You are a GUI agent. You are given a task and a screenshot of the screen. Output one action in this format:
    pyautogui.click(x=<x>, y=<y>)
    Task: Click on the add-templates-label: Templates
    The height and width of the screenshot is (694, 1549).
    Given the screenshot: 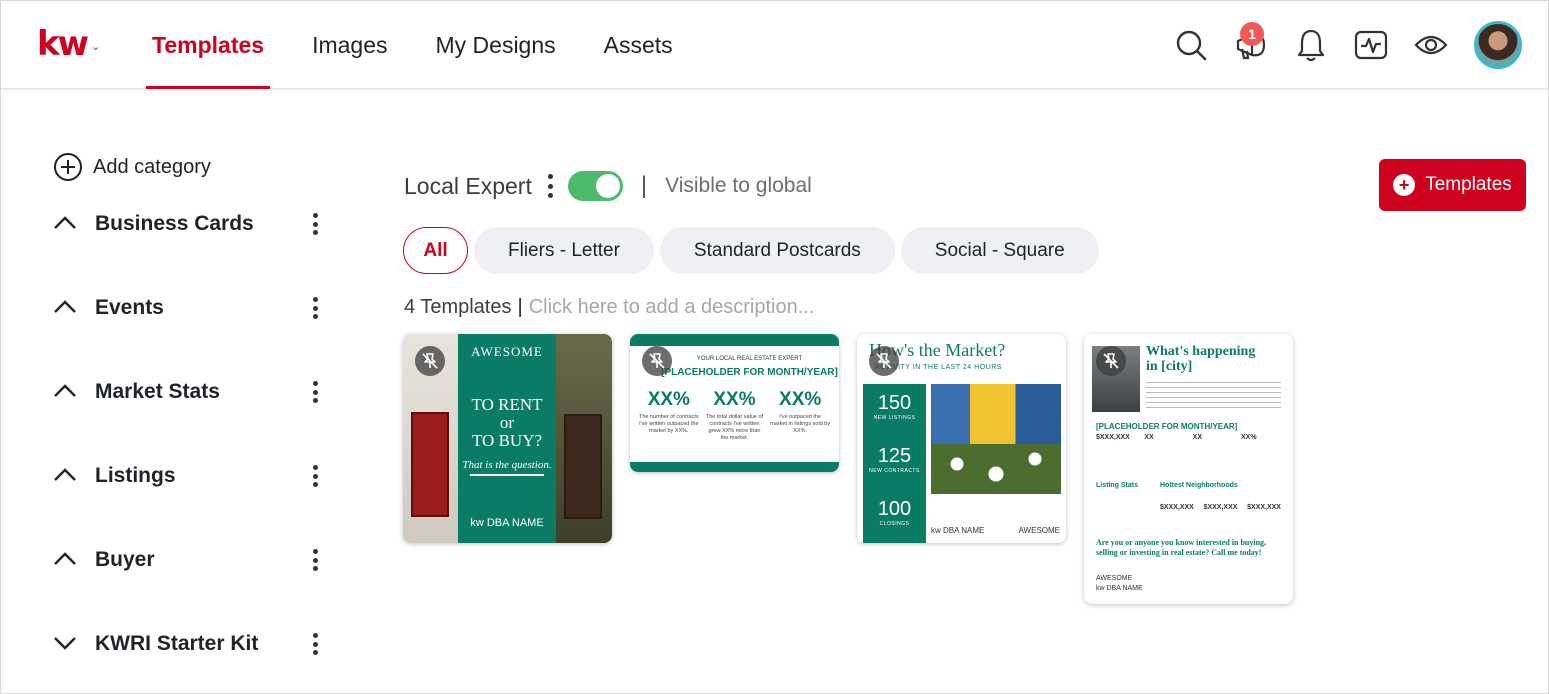 What is the action you would take?
    pyautogui.click(x=1468, y=184)
    